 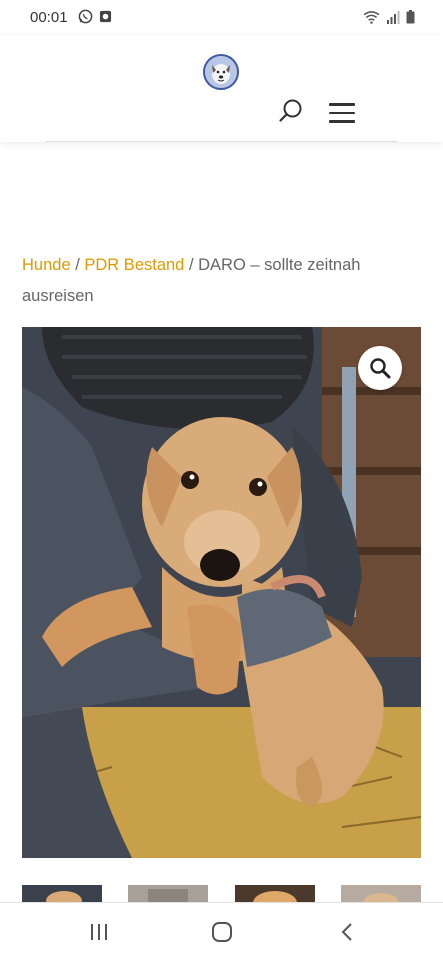 What do you see at coordinates (85, 16) in the screenshot?
I see `whatsapp-icon` at bounding box center [85, 16].